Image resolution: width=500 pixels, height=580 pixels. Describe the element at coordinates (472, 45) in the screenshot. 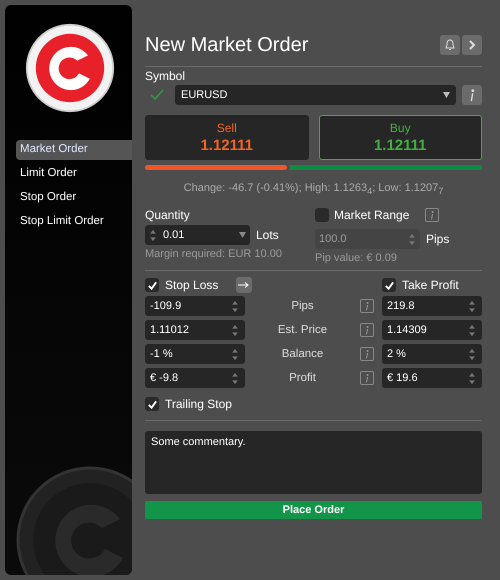

I see `chevron-right-icon` at that location.